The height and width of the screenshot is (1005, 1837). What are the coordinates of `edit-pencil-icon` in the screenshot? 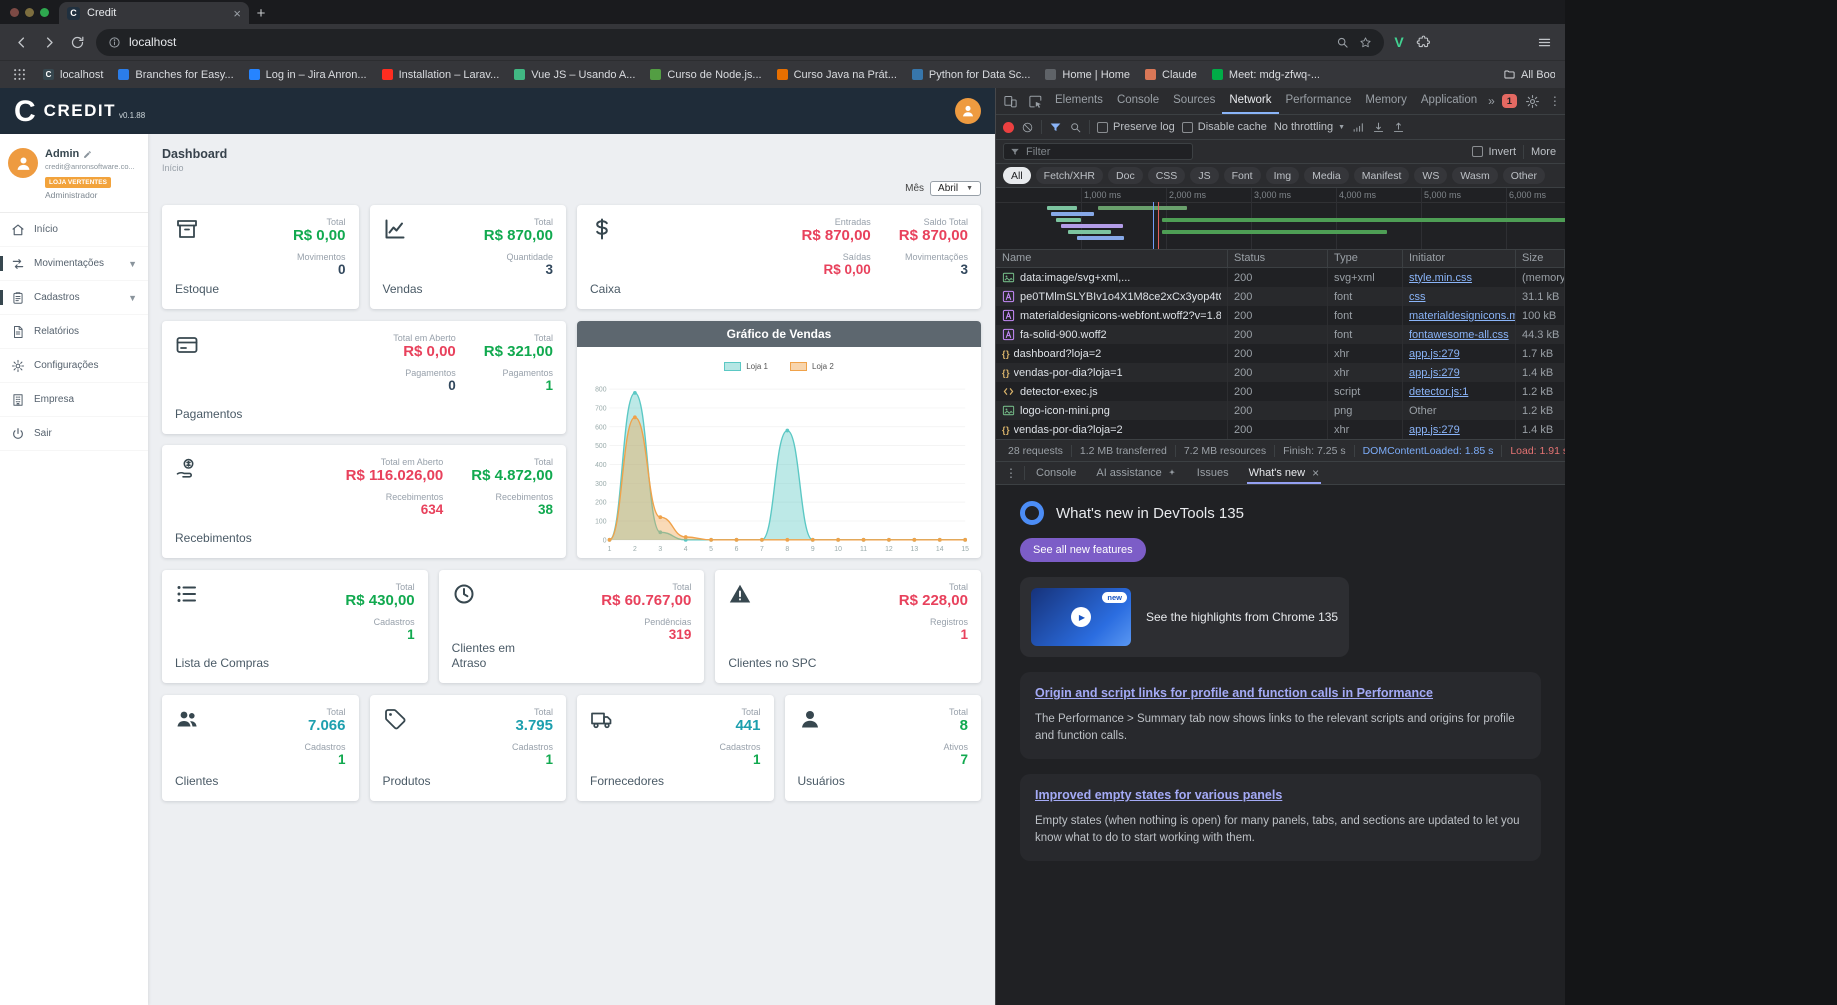 It's located at (87, 154).